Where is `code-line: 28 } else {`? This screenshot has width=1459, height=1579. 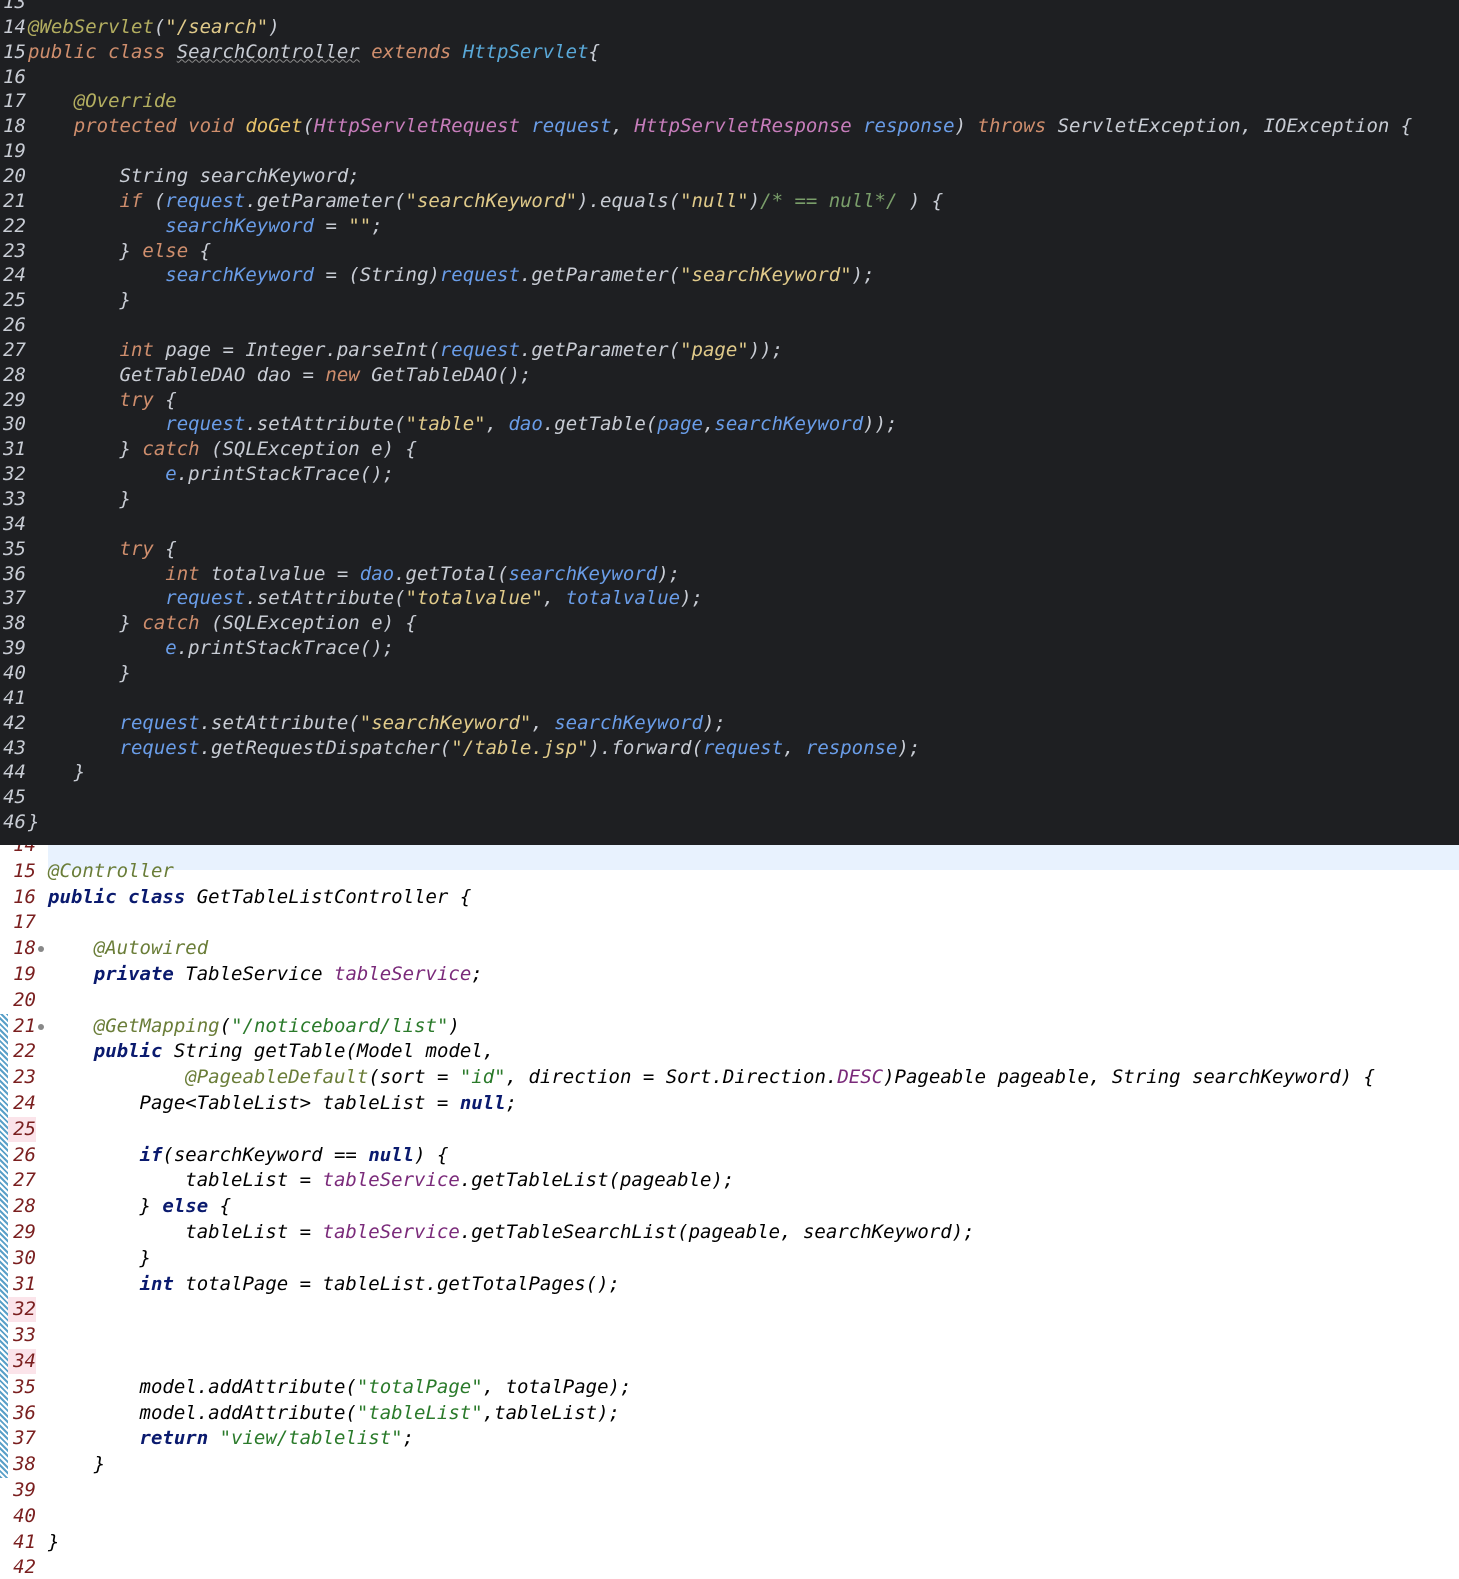
code-line: 28 } else { is located at coordinates (729, 1206).